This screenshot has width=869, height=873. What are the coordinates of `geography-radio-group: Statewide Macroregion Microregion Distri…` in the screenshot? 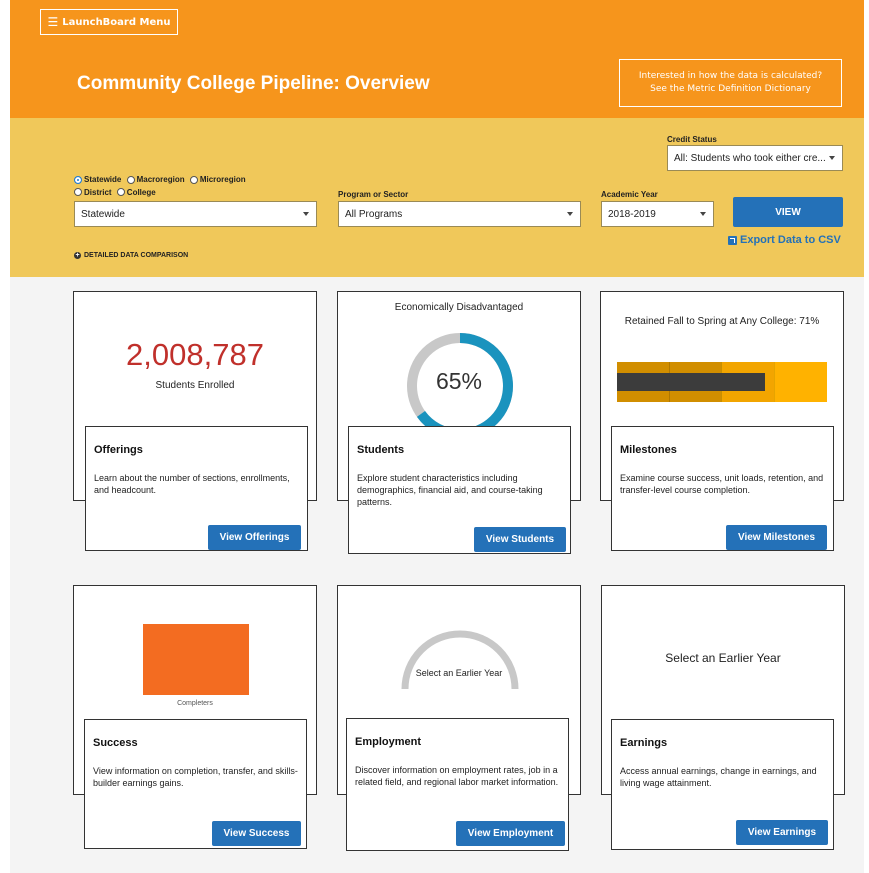 It's located at (161, 186).